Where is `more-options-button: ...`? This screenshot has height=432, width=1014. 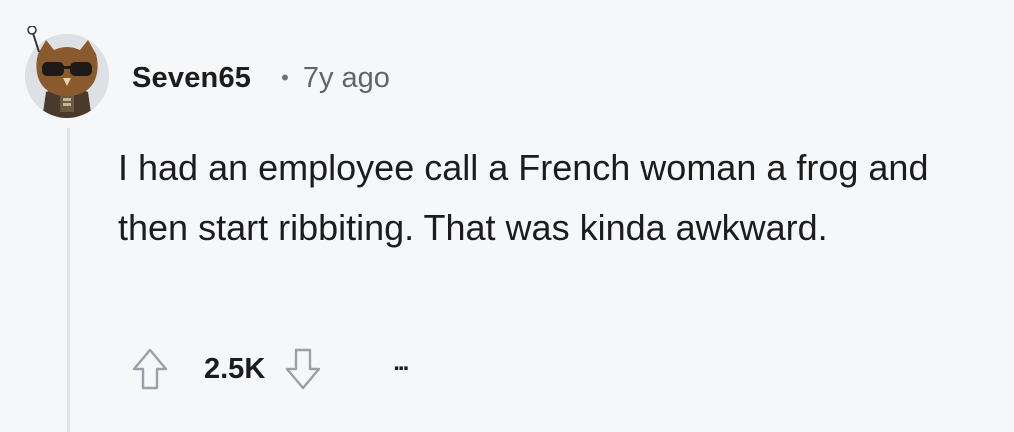 more-options-button: ... is located at coordinates (401, 363).